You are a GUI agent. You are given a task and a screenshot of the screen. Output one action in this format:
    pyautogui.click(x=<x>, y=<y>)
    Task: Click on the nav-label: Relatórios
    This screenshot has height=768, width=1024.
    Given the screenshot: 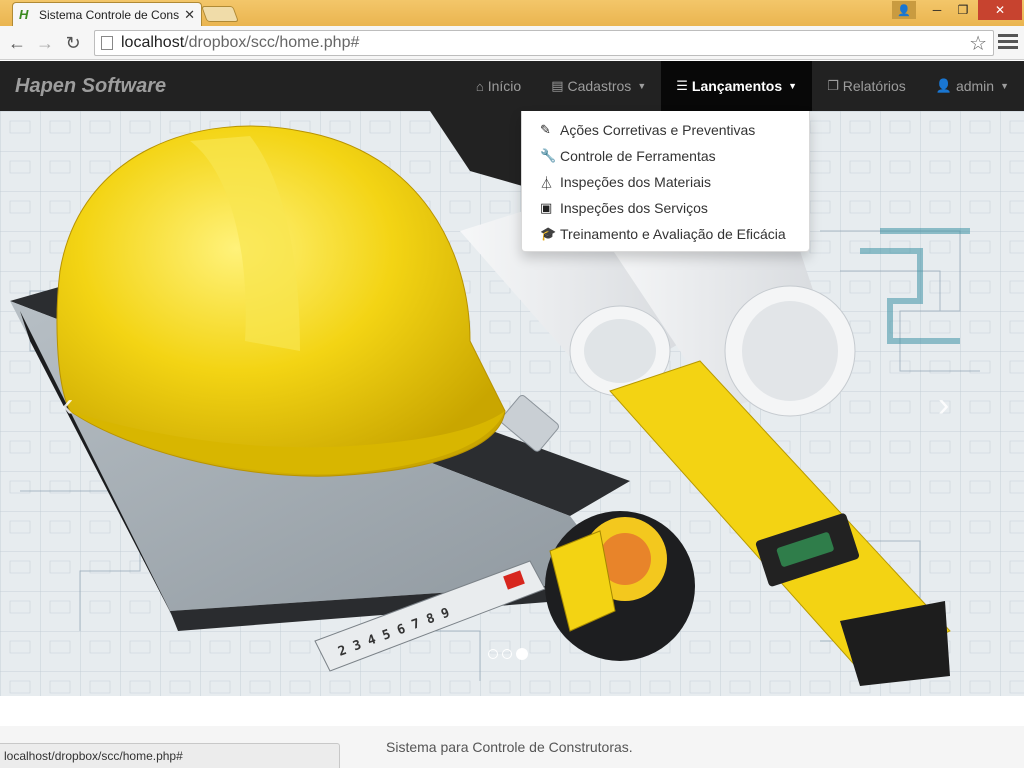 What is the action you would take?
    pyautogui.click(x=874, y=86)
    